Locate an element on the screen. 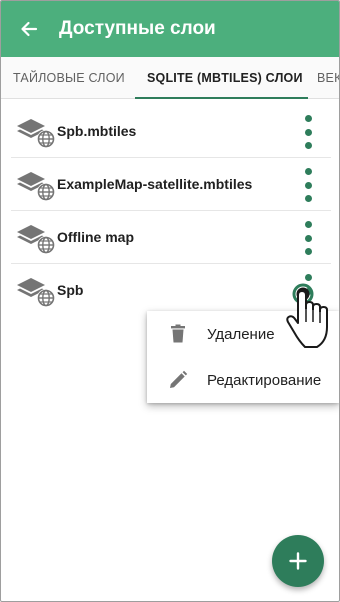 The image size is (340, 602). tab-tile-layers: ТАЙЛОВЫЕ СЛОИ is located at coordinates (69, 77).